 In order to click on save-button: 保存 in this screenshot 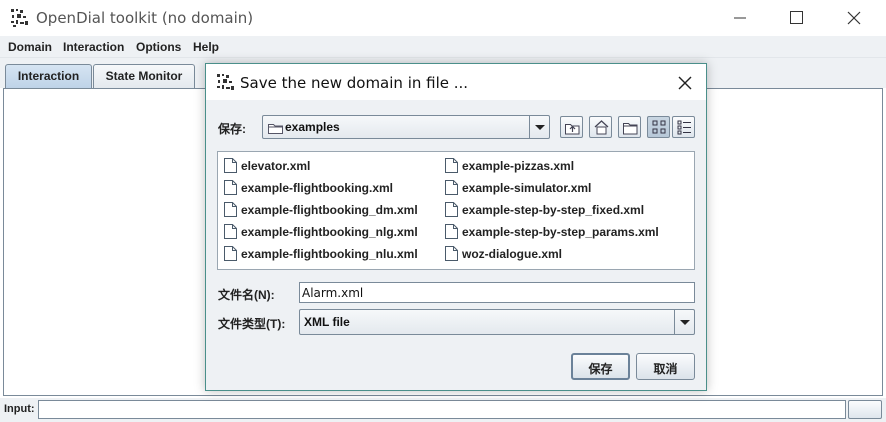, I will do `click(600, 366)`.